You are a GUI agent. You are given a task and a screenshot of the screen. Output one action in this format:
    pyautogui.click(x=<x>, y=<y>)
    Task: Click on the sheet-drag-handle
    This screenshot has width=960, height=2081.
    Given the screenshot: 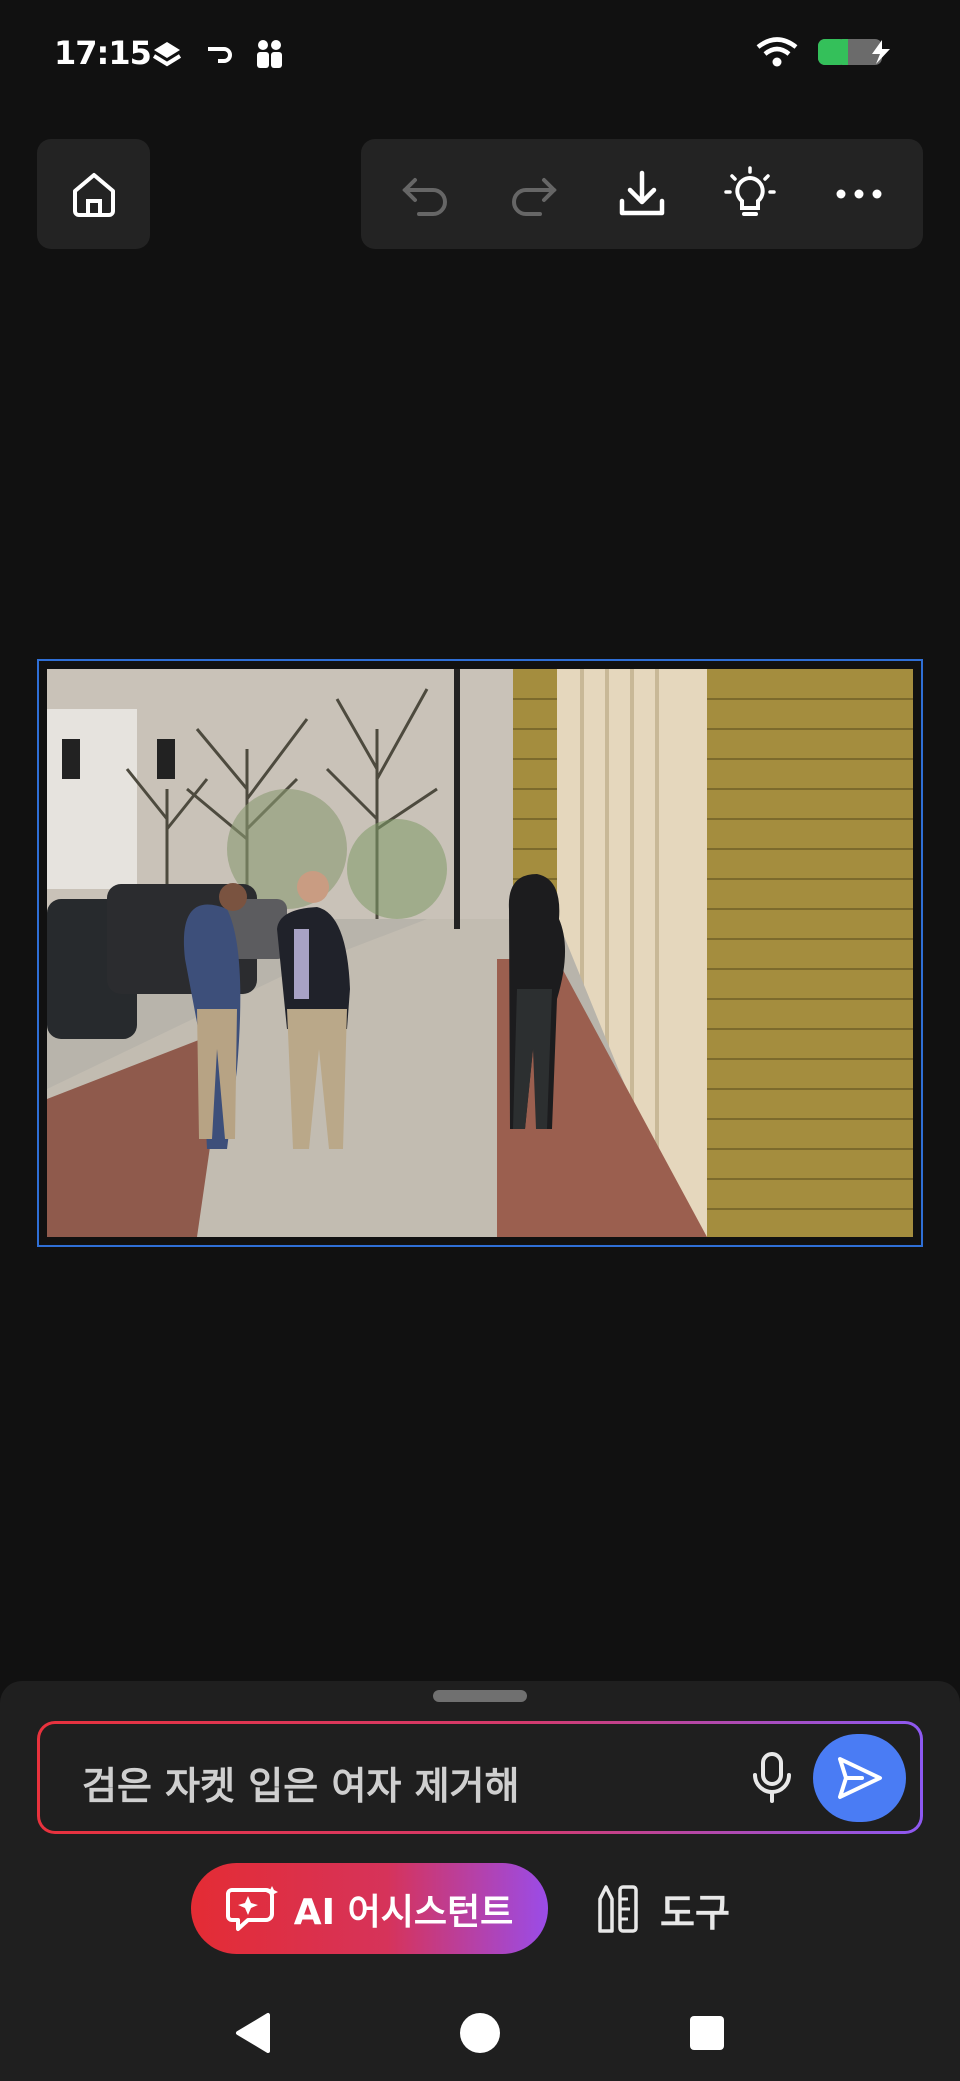 What is the action you would take?
    pyautogui.click(x=480, y=1696)
    